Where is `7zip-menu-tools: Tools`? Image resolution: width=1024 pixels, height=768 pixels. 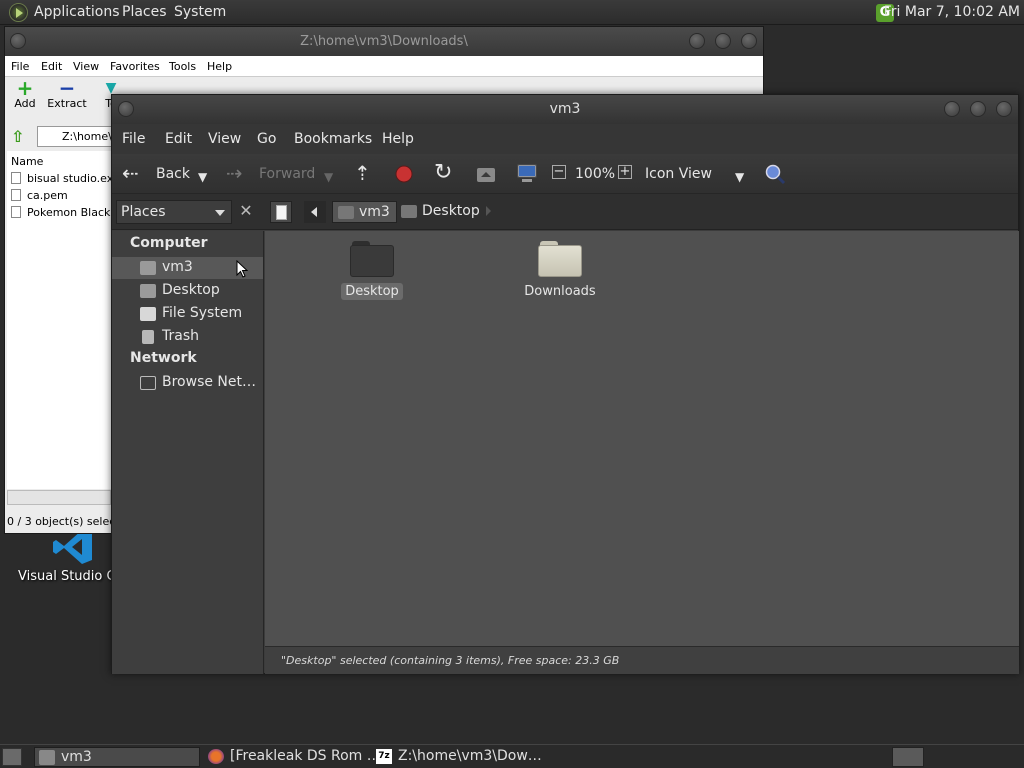 7zip-menu-tools: Tools is located at coordinates (182, 66).